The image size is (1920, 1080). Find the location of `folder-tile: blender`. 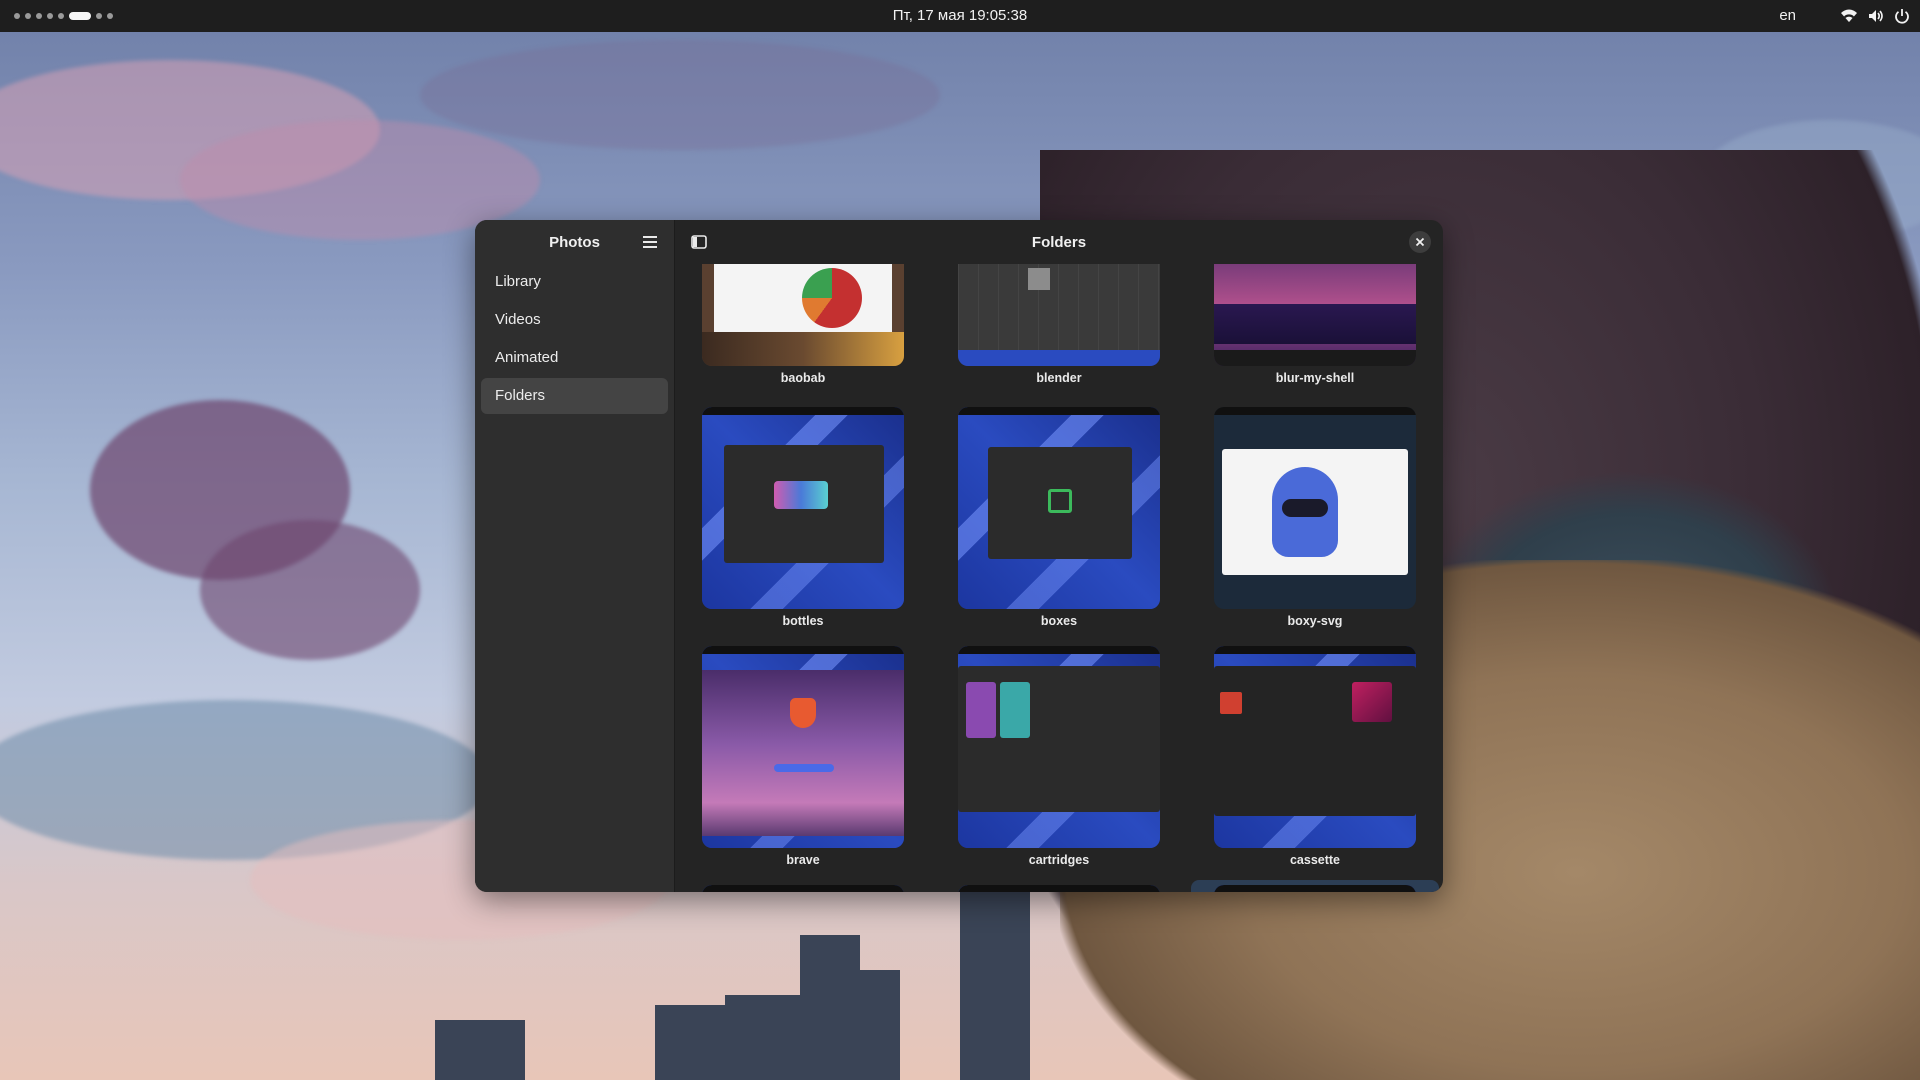

folder-tile: blender is located at coordinates (1059, 324).